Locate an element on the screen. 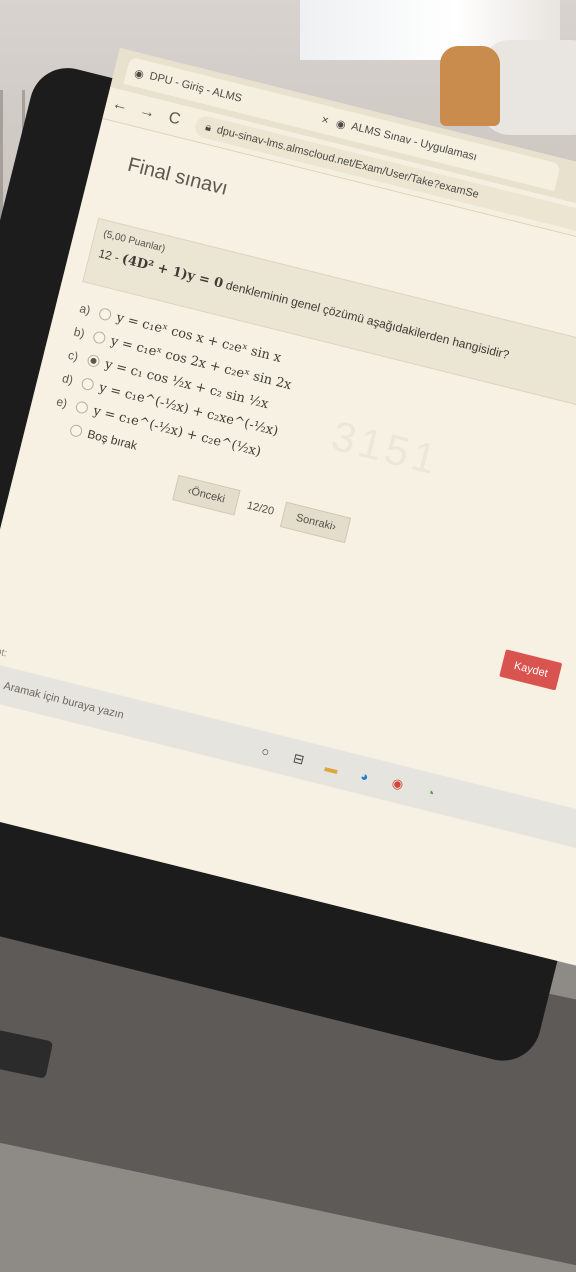  question-equation: (4D² + 1)y = 0 is located at coordinates (172, 271).